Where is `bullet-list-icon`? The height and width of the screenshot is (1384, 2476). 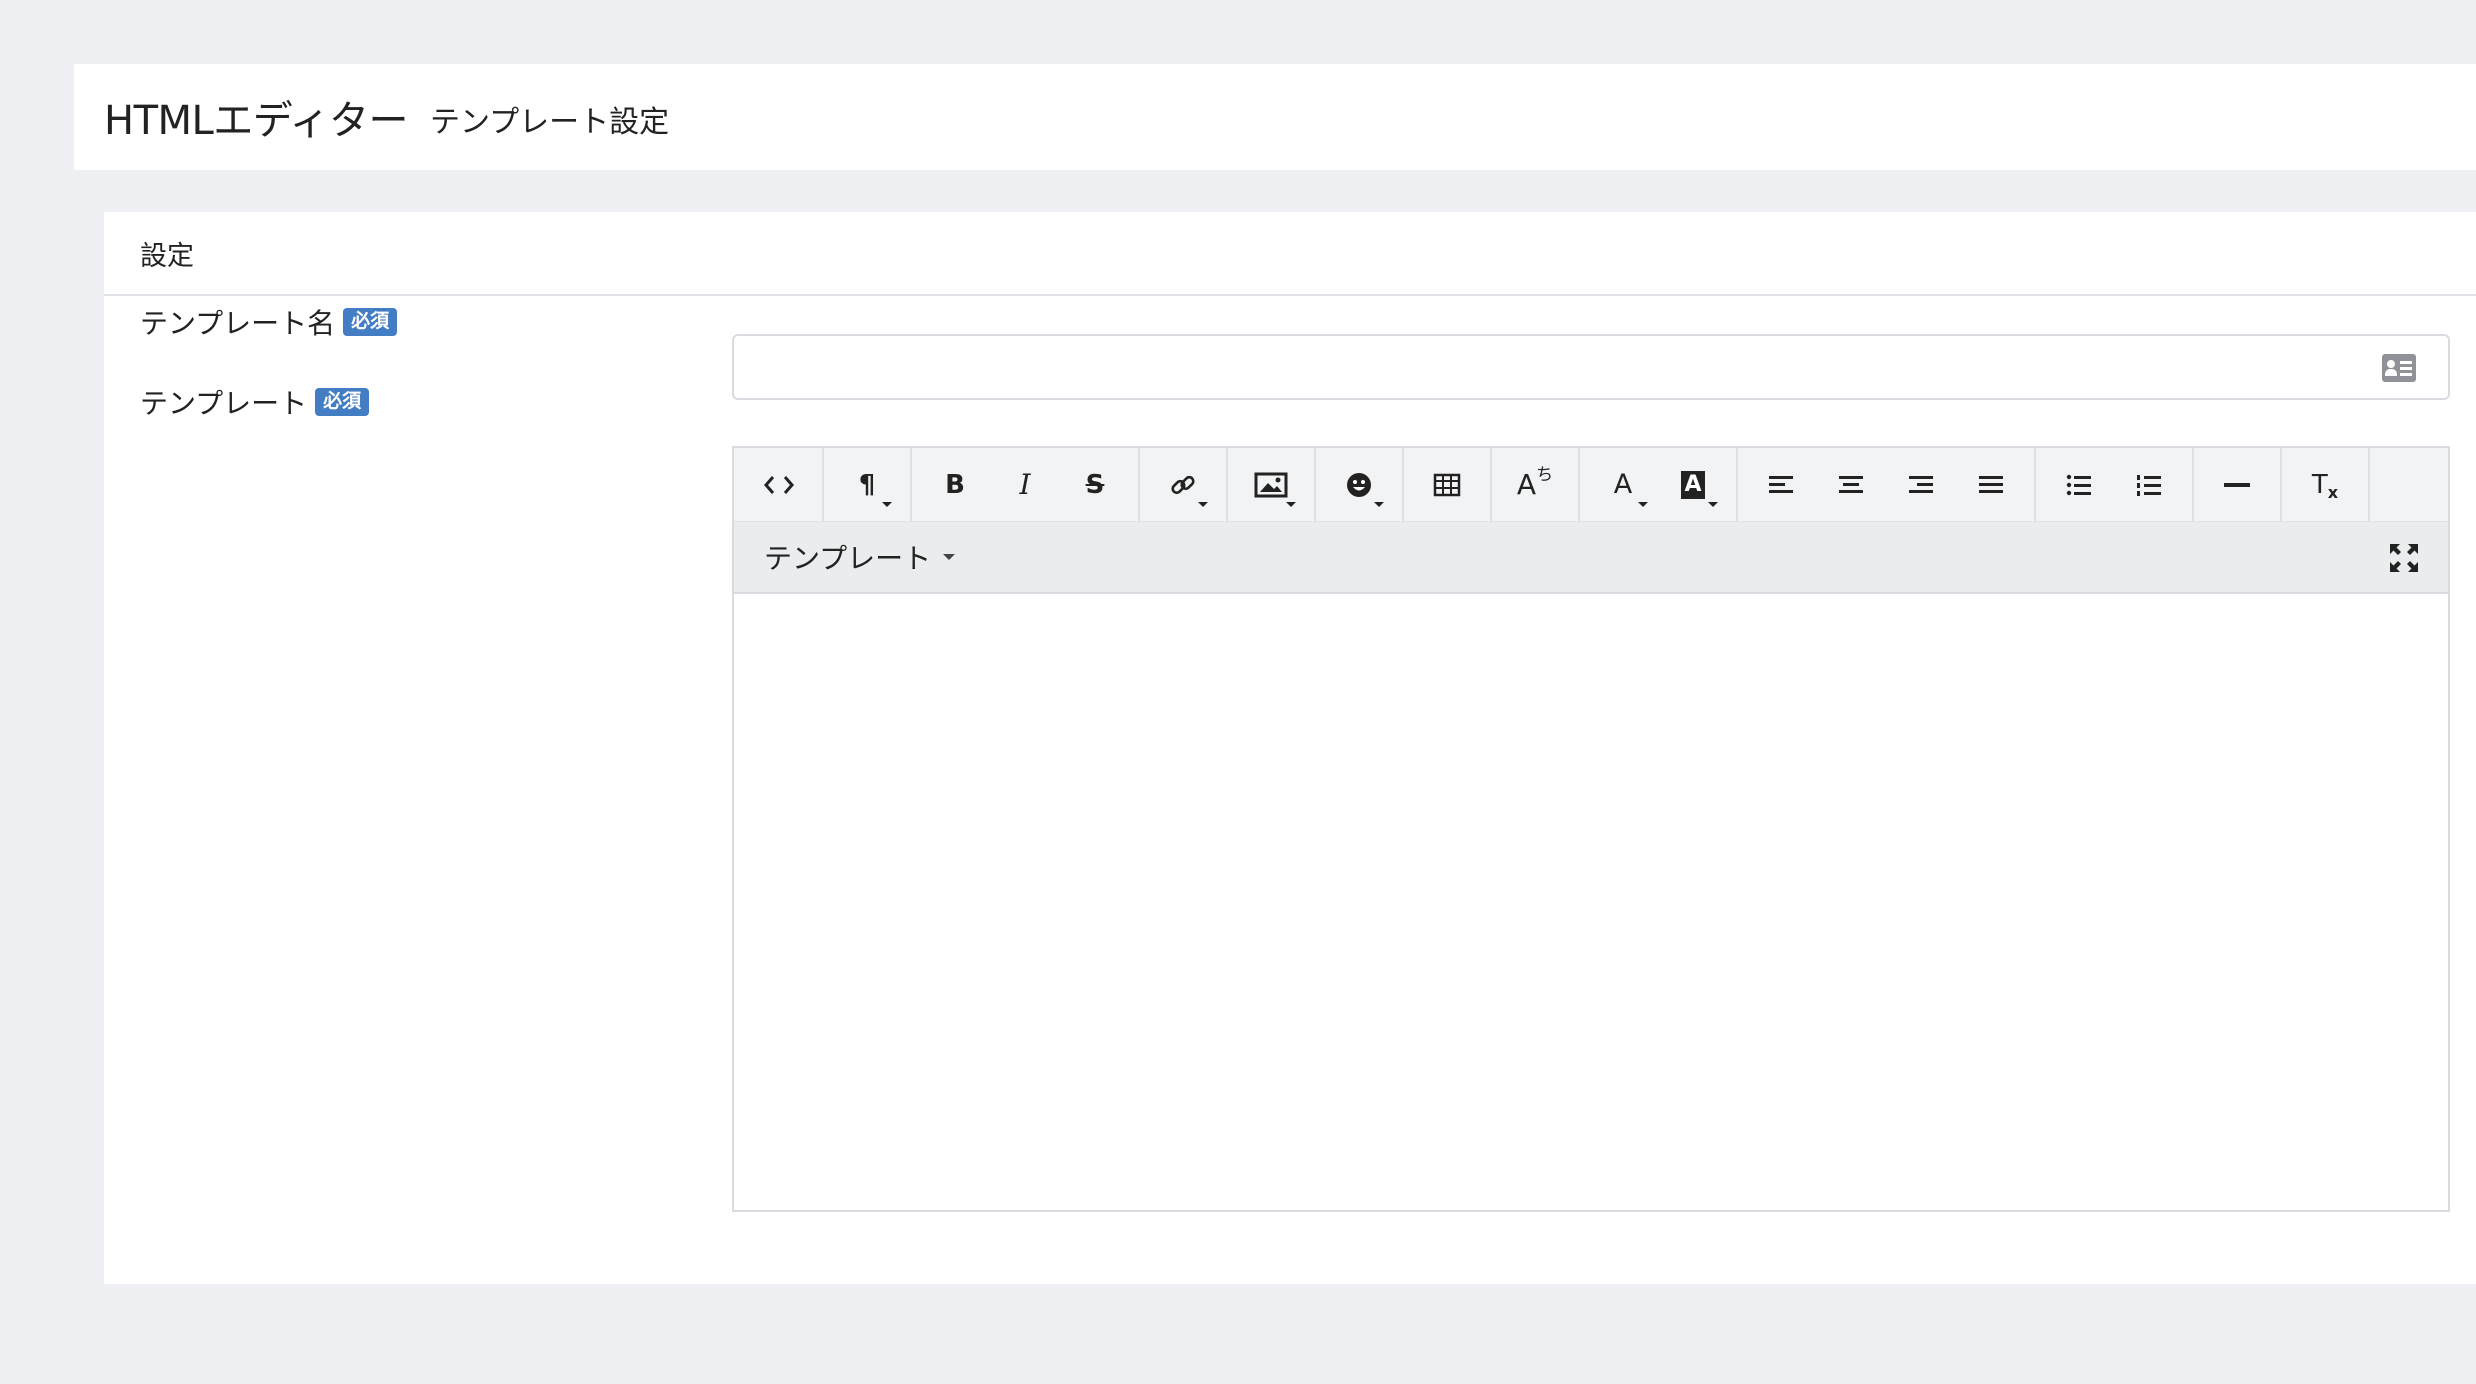
bullet-list-icon is located at coordinates (2079, 485).